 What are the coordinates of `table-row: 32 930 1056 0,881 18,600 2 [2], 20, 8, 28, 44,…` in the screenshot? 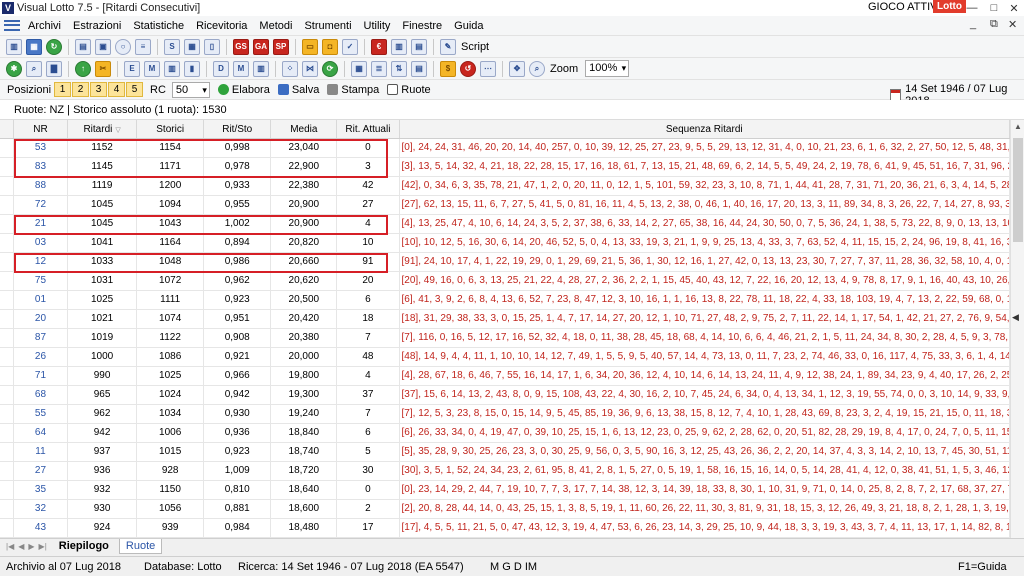 It's located at (505, 509).